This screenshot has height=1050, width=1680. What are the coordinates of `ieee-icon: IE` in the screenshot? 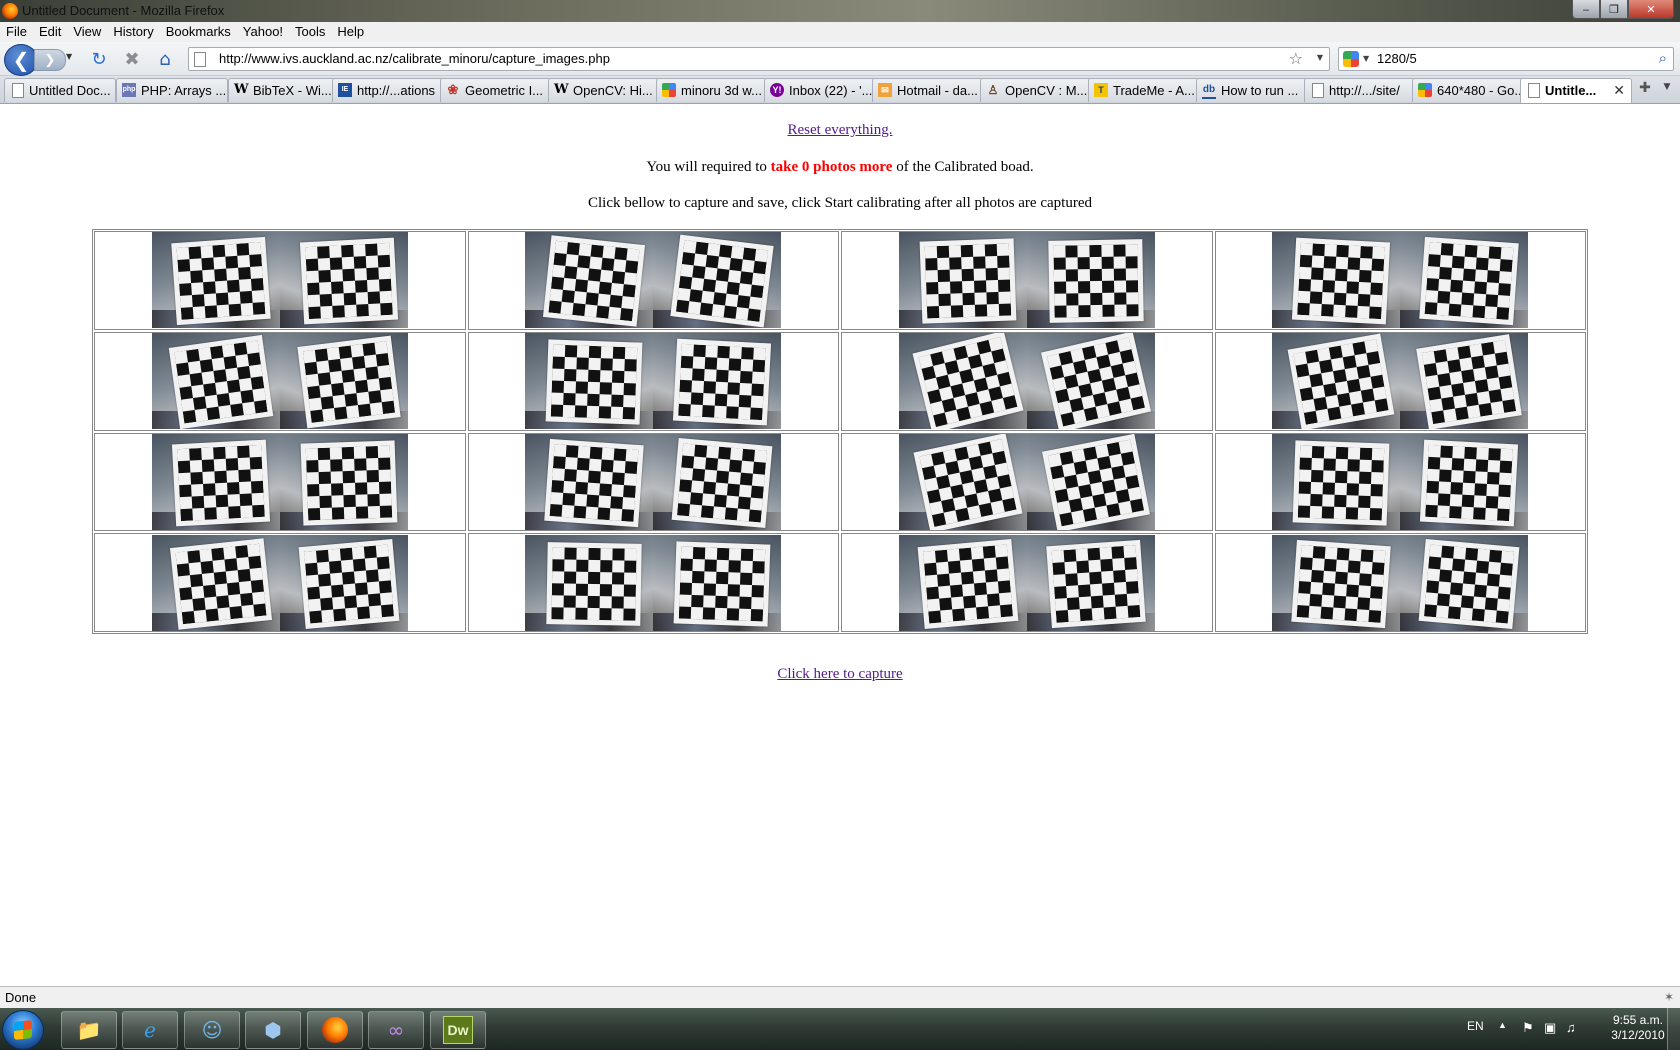 It's located at (345, 90).